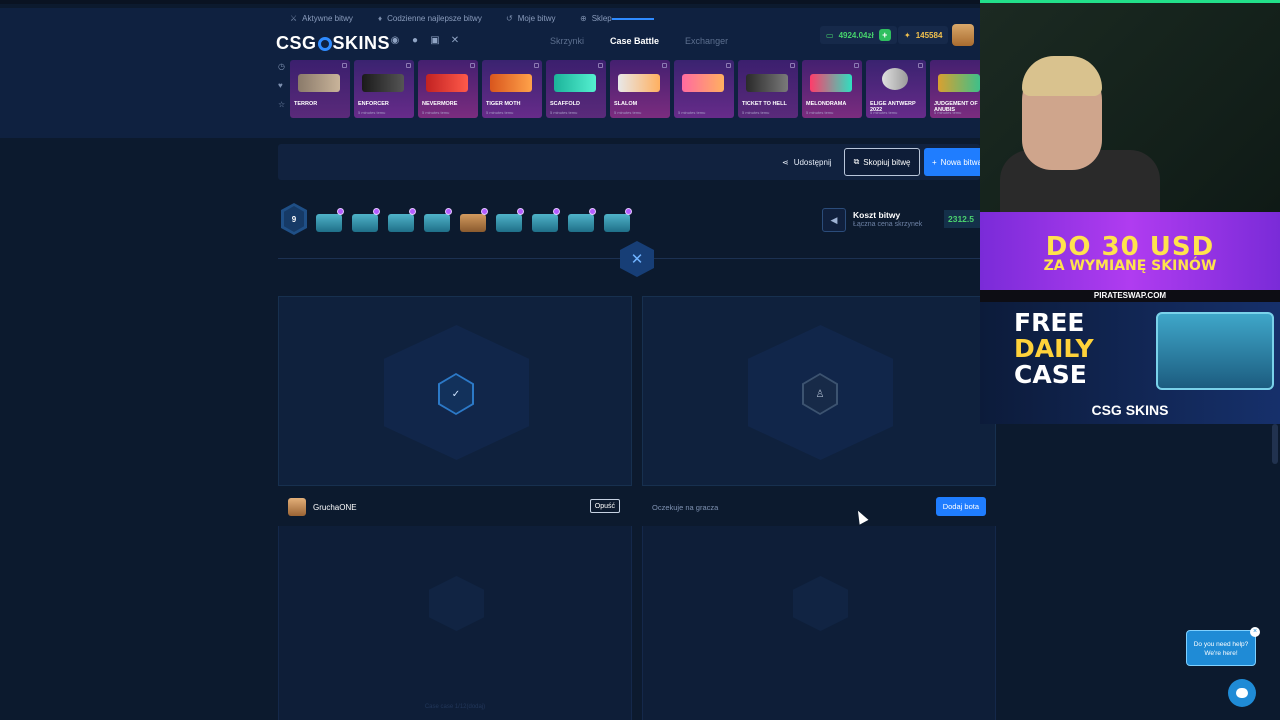 The width and height of the screenshot is (1280, 720). Describe the element at coordinates (963, 35) in the screenshot. I see `user-avatar` at that location.